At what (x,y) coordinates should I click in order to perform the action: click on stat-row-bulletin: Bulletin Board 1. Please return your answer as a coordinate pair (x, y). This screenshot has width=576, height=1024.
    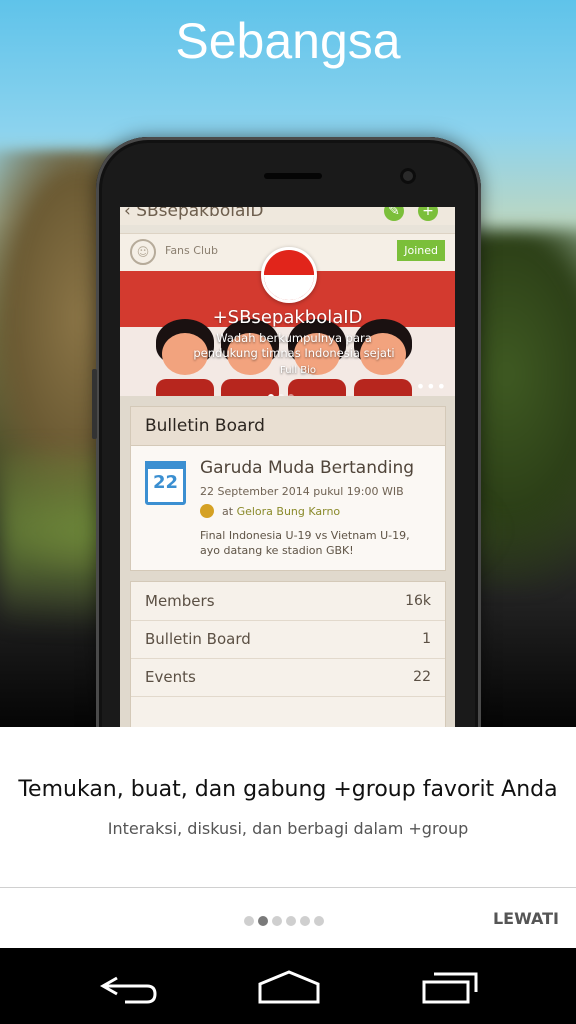
    Looking at the image, I should click on (288, 639).